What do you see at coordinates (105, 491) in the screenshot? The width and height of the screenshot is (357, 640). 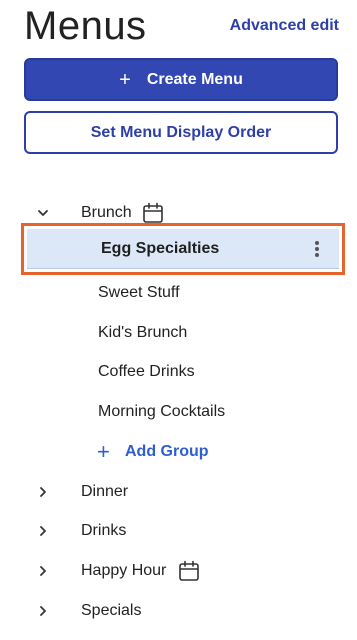 I see `menu-label: Dinner` at bounding box center [105, 491].